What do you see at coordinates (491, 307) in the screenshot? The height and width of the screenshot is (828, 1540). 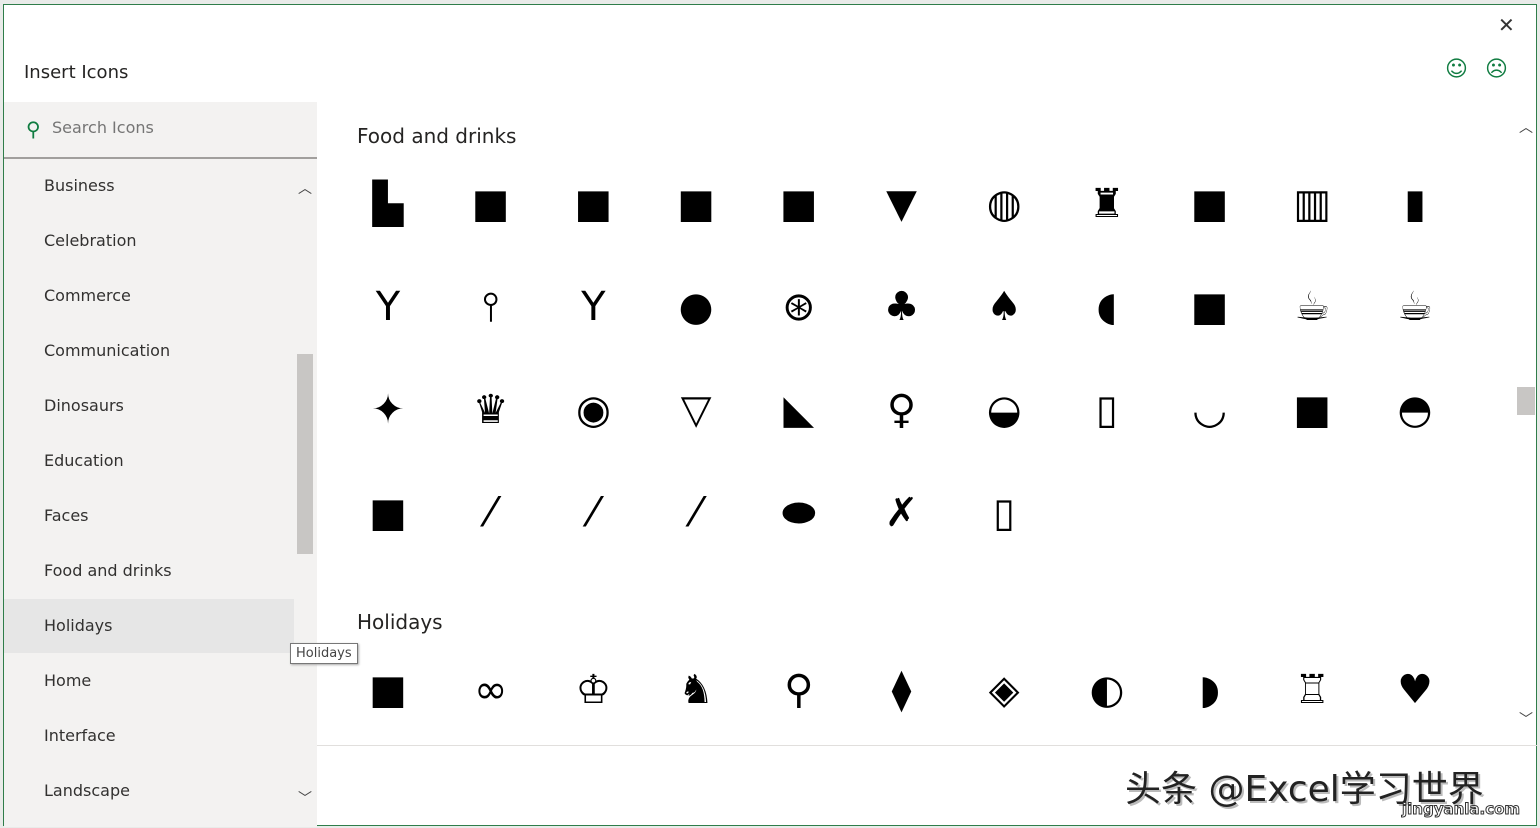 I see `champagne-flute-icon: ⫯` at bounding box center [491, 307].